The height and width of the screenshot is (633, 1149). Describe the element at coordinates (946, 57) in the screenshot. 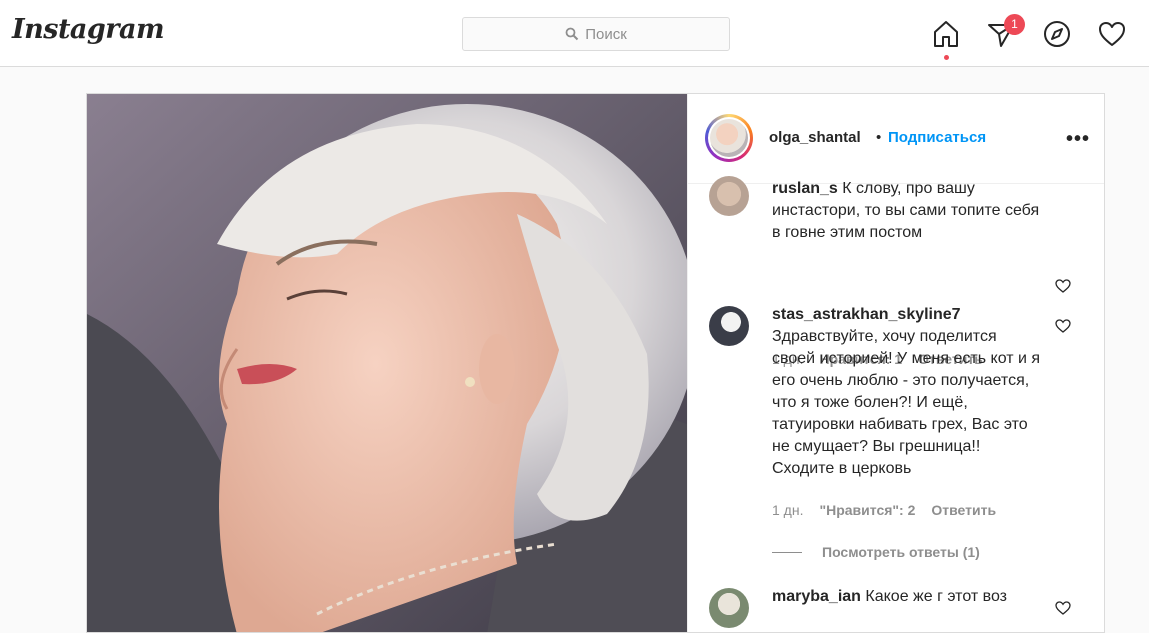

I see `home-active-indicator` at that location.